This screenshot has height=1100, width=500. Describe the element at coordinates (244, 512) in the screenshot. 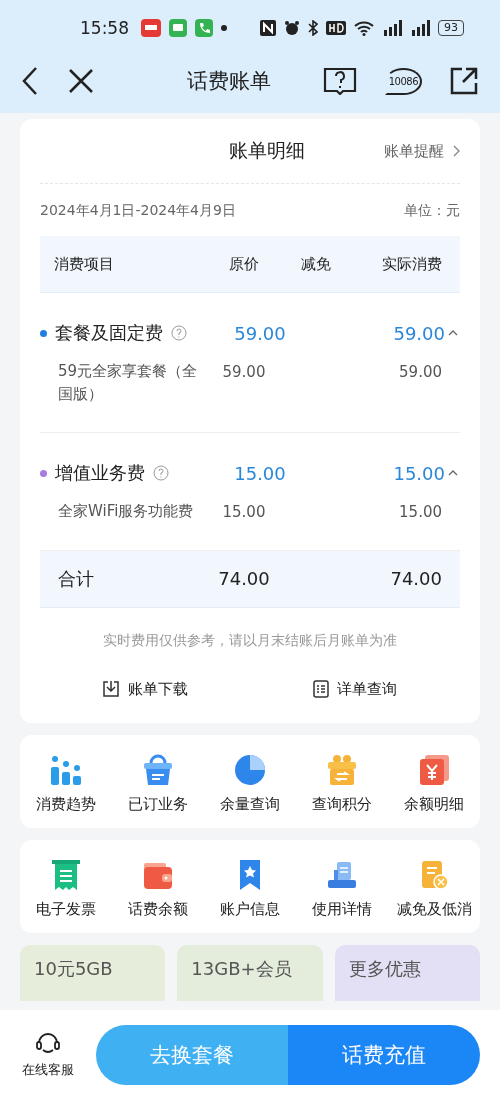

I see `item-price: 15.00` at that location.